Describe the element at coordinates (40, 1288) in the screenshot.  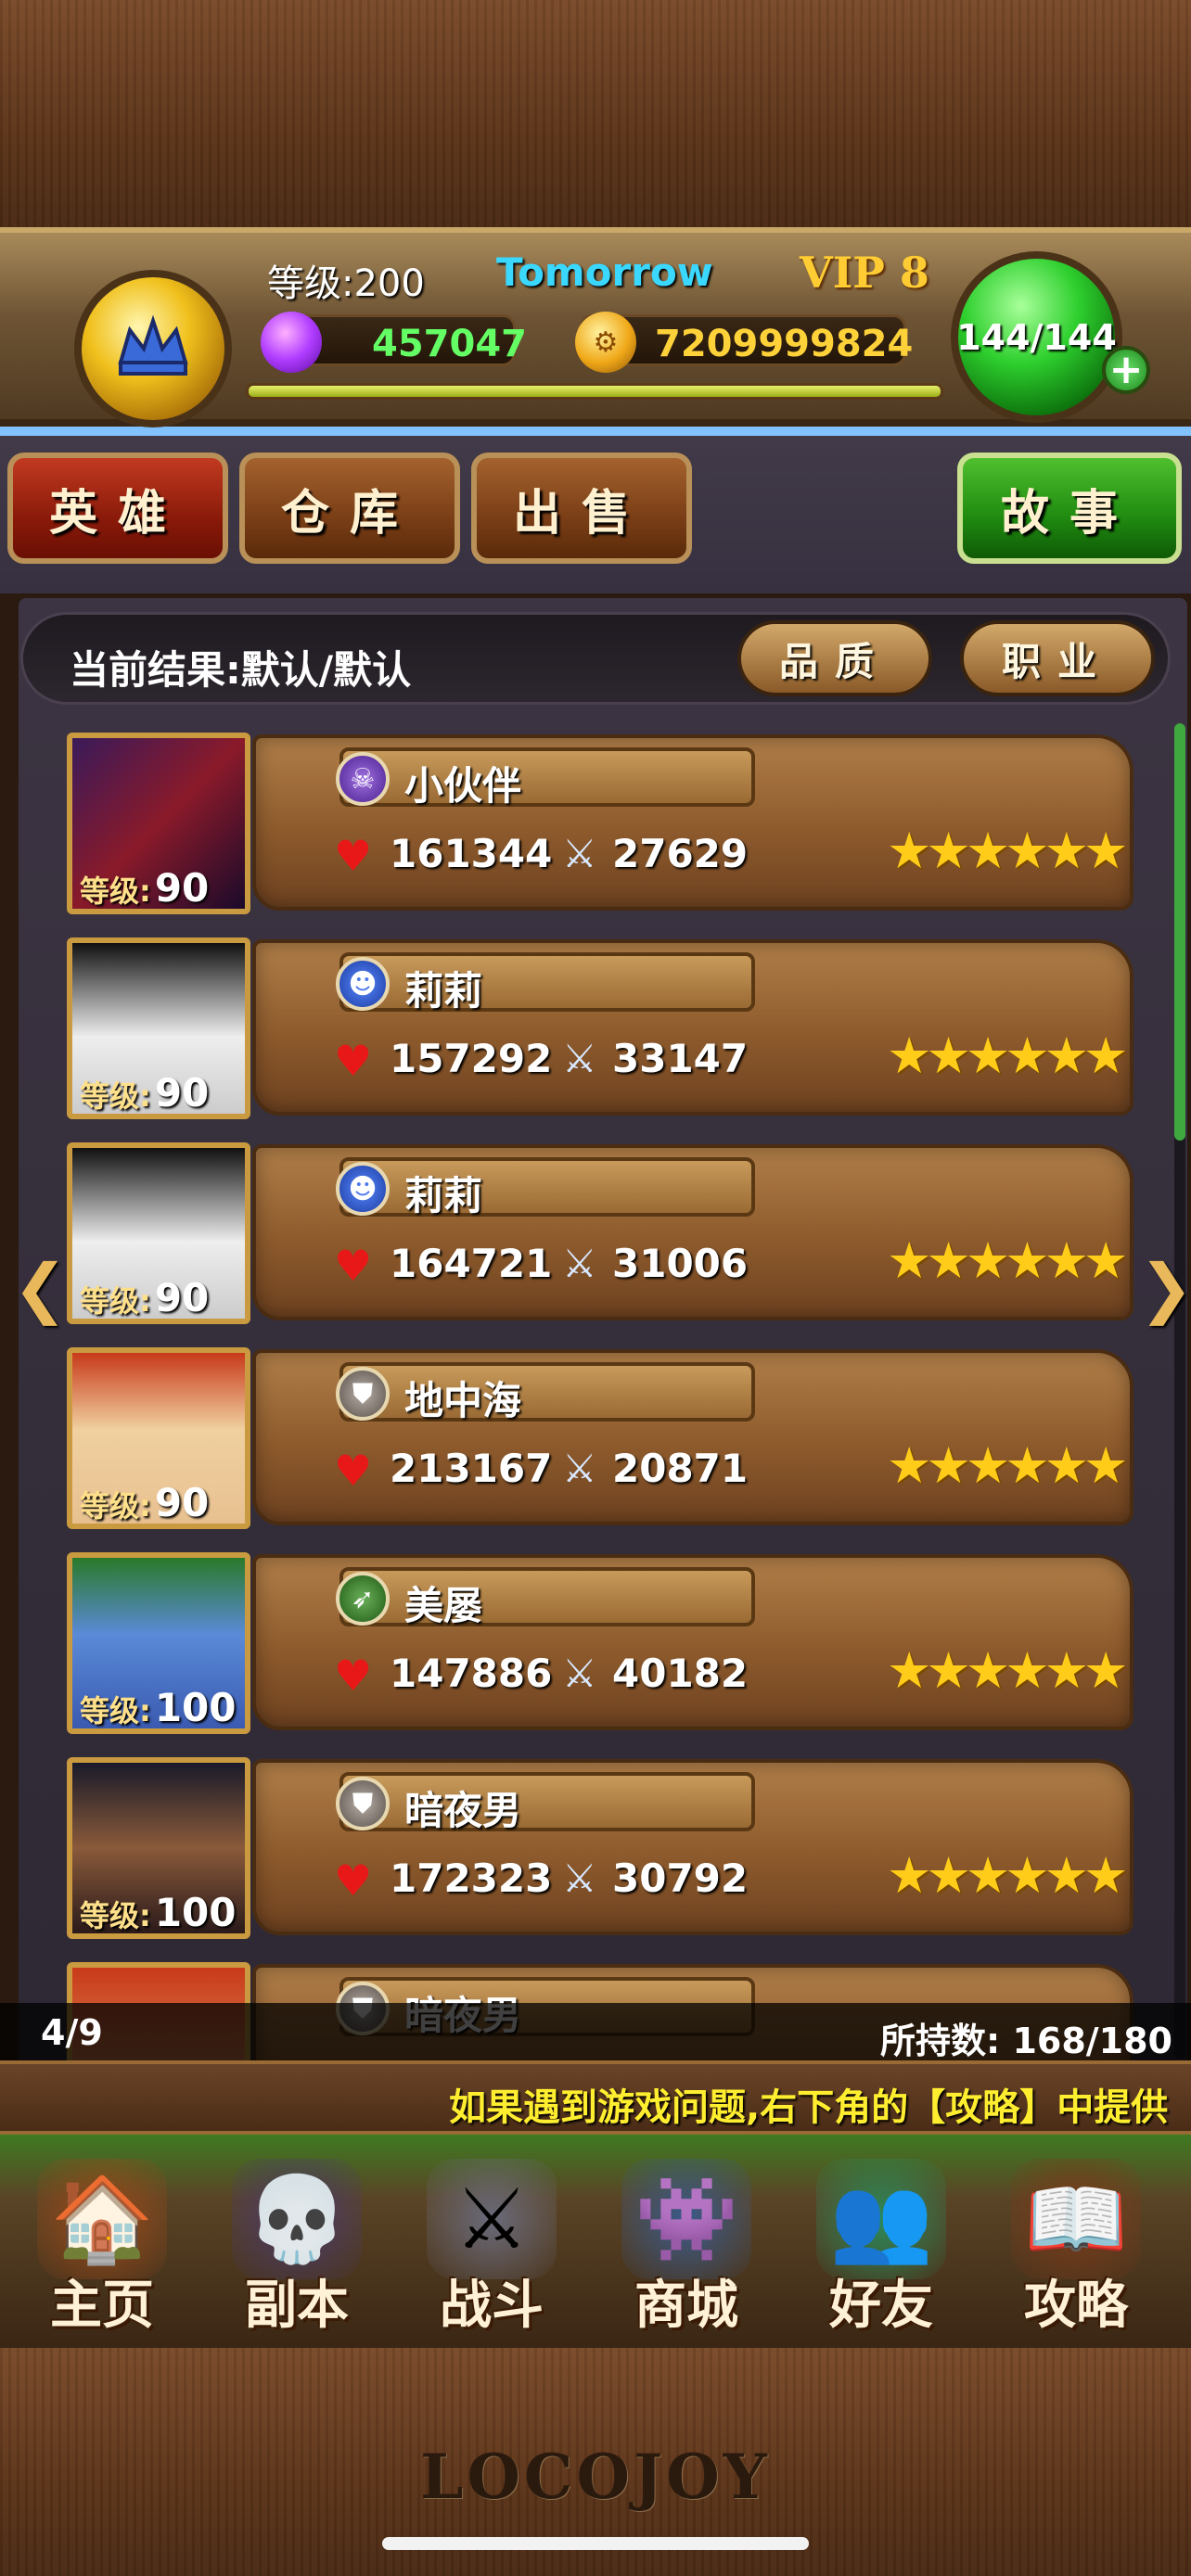
I see `prev-page-arrow-icon: ❮` at that location.